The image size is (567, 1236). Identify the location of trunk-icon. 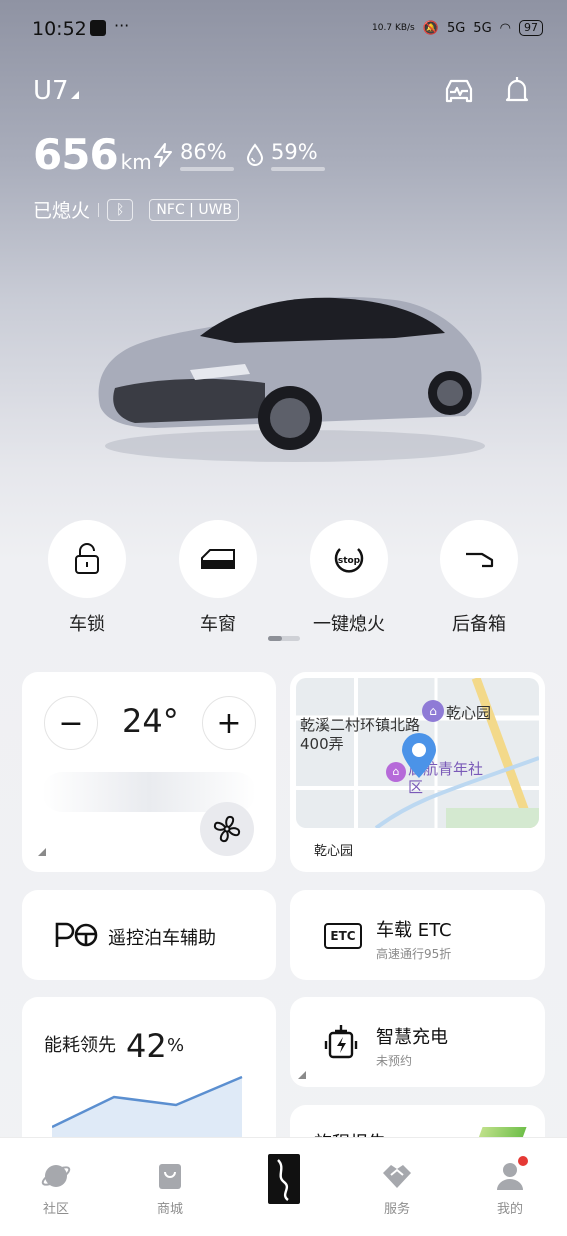
(479, 559).